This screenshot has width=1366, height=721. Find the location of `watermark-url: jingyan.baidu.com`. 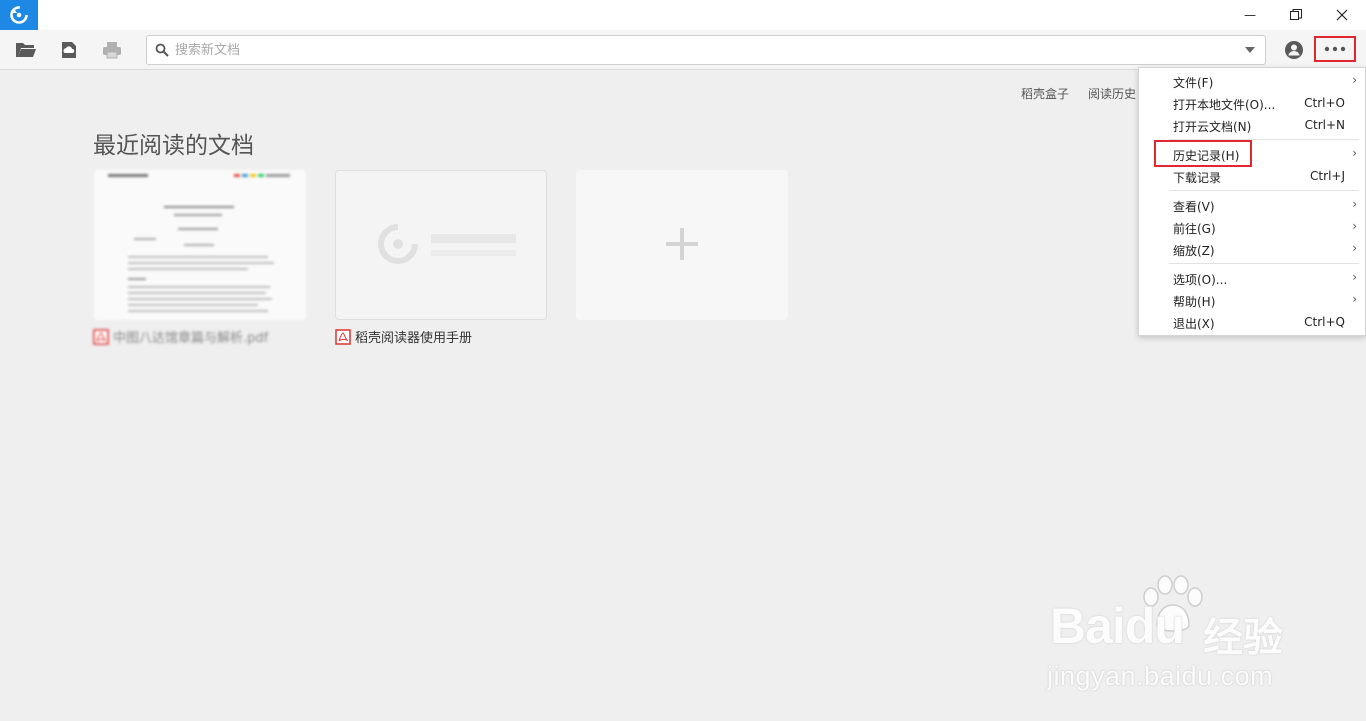

watermark-url: jingyan.baidu.com is located at coordinates (1160, 676).